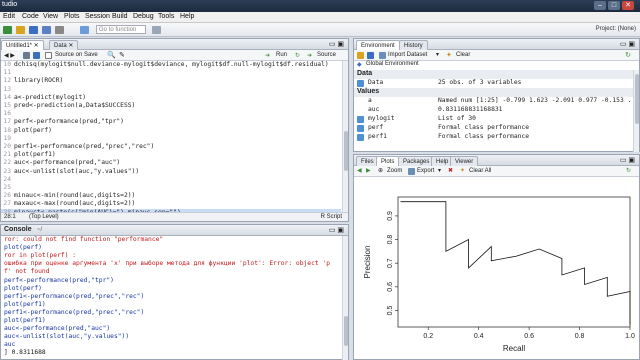 Image resolution: width=640 pixels, height=360 pixels. Describe the element at coordinates (171, 163) in the screenshot. I see `code-line: 22 auc<-performance(pred,"auc")` at that location.